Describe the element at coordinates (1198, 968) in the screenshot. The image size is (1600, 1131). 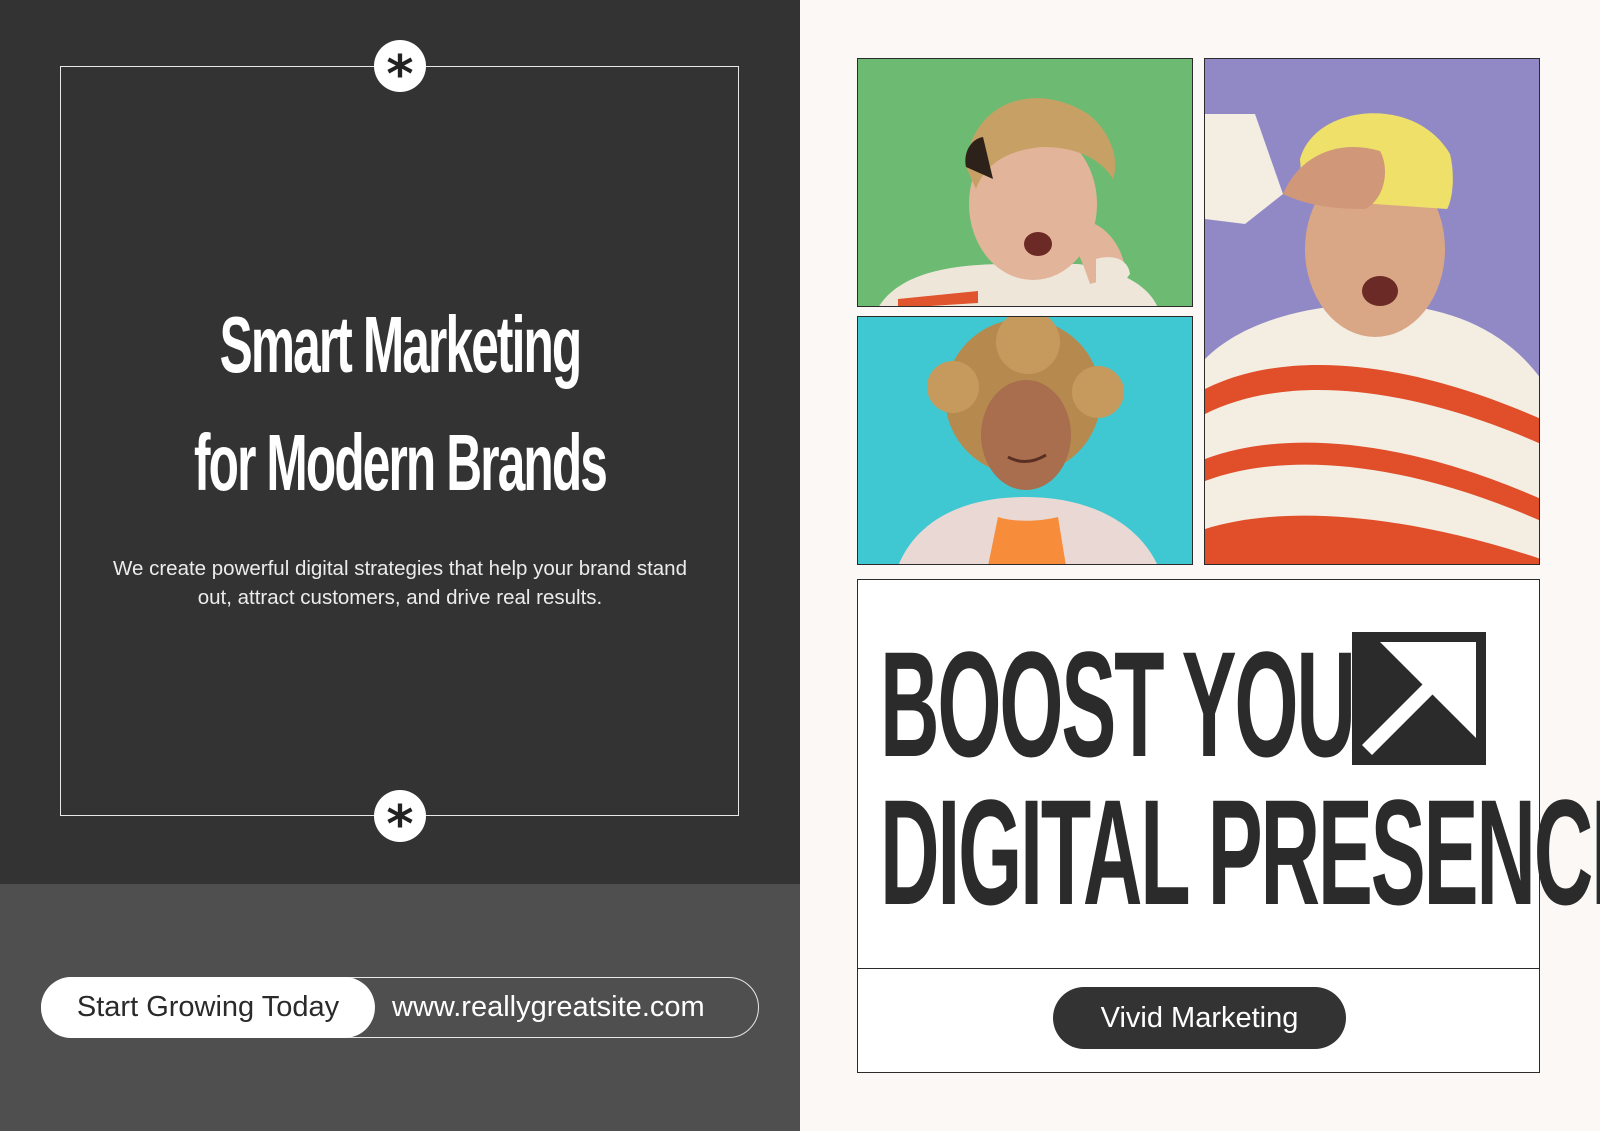
I see `divider` at that location.